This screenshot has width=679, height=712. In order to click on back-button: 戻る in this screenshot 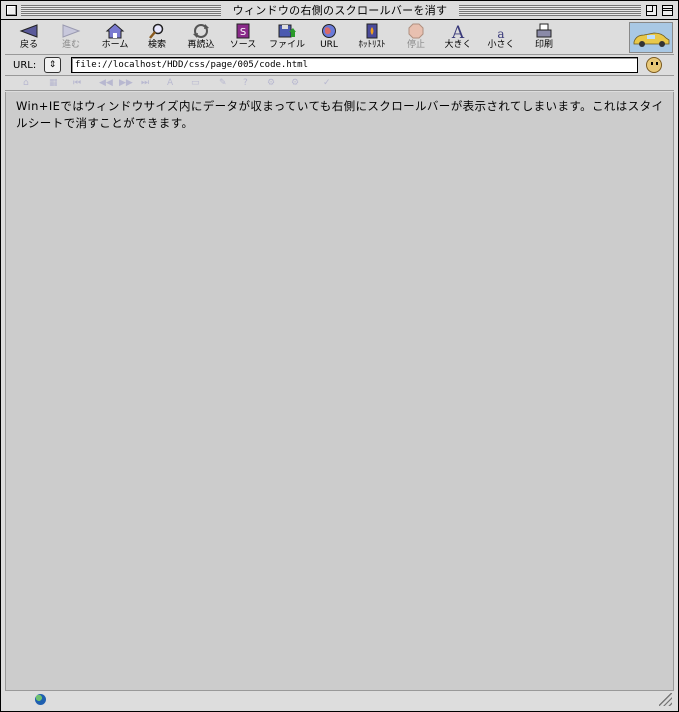, I will do `click(29, 38)`.